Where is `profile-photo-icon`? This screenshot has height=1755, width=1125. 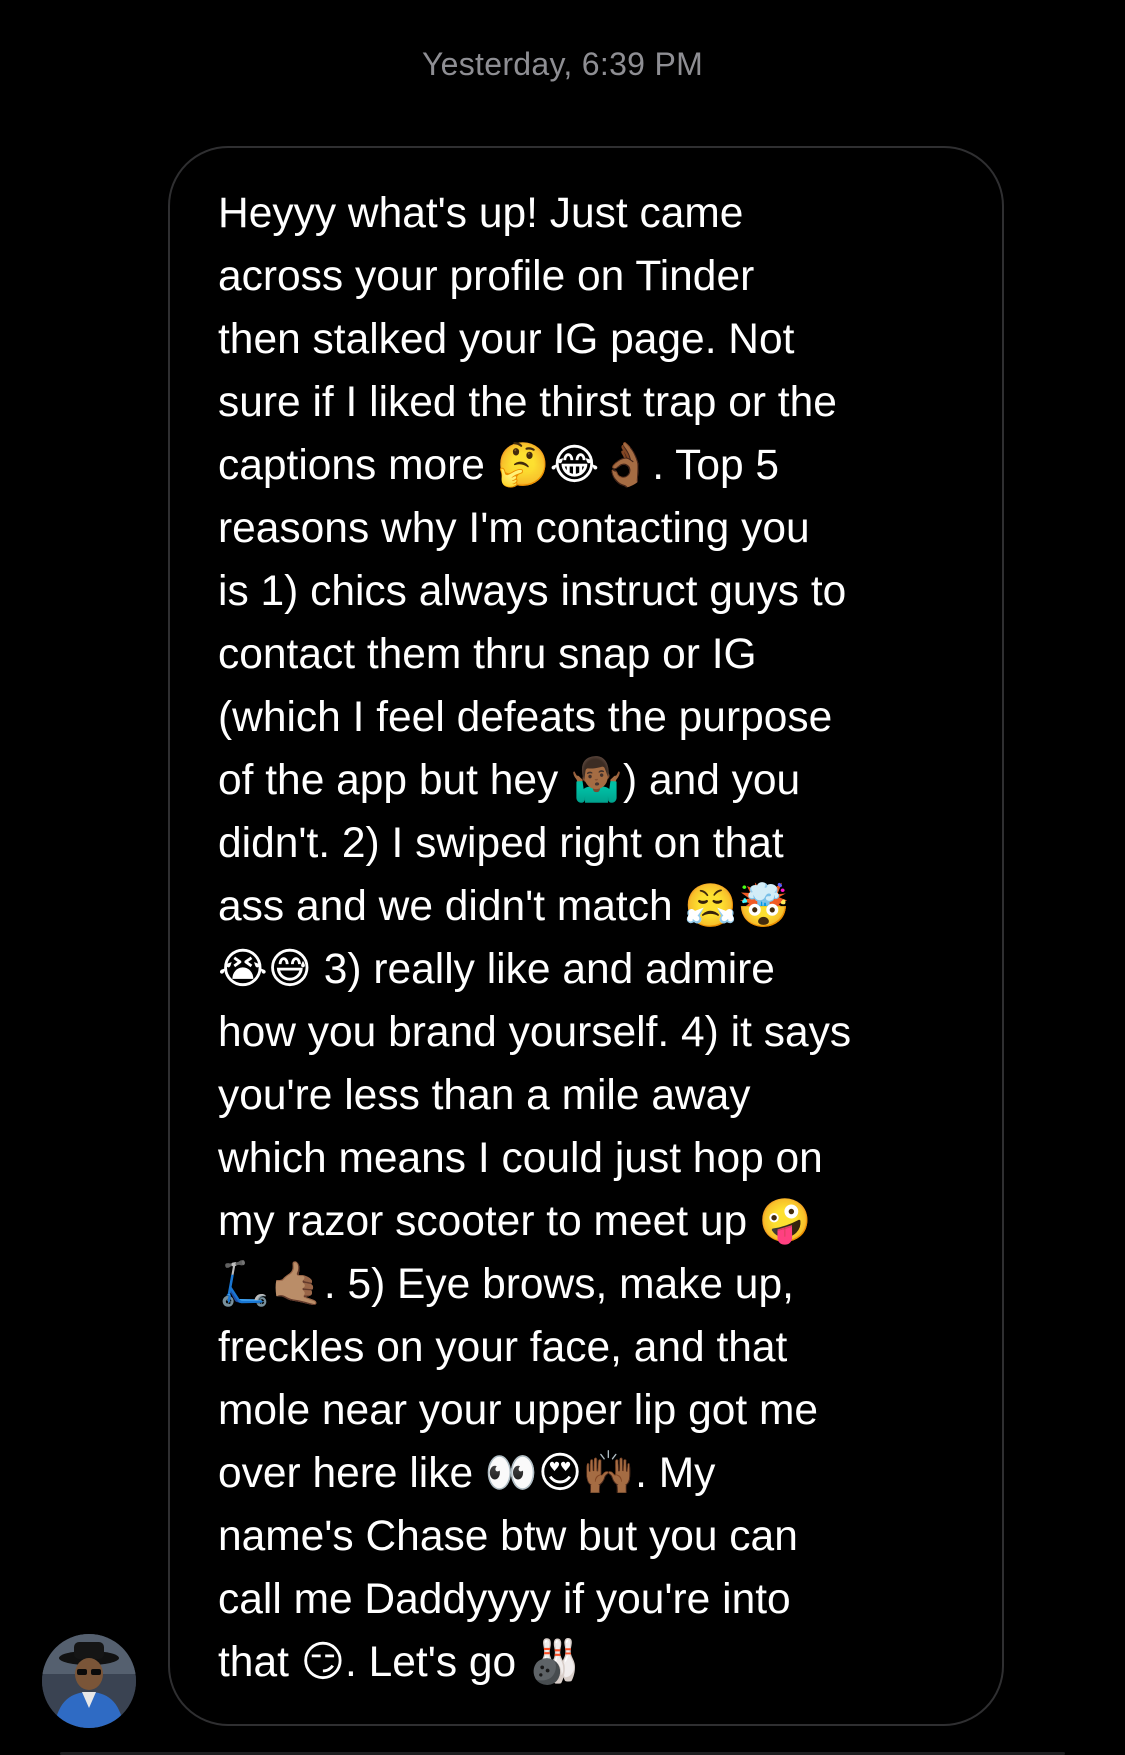
profile-photo-icon is located at coordinates (89, 1681).